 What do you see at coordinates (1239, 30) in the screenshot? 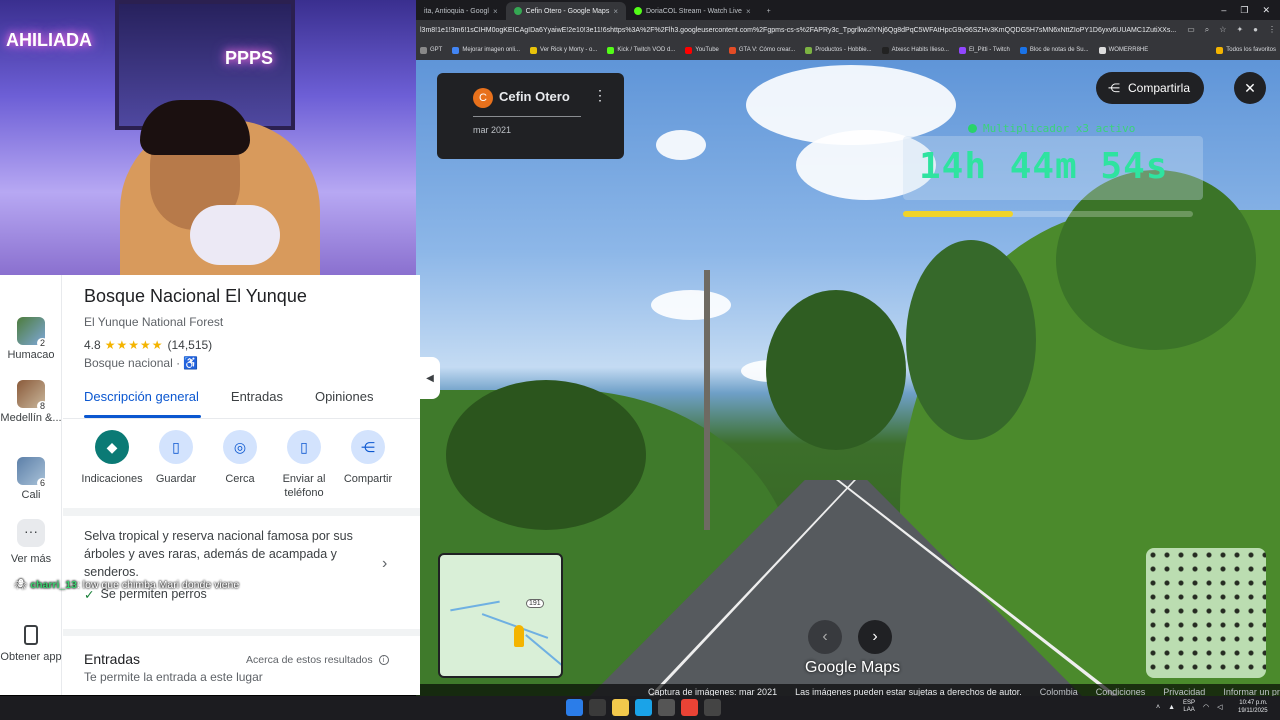
I see `extensions-icon: ✦` at bounding box center [1239, 30].